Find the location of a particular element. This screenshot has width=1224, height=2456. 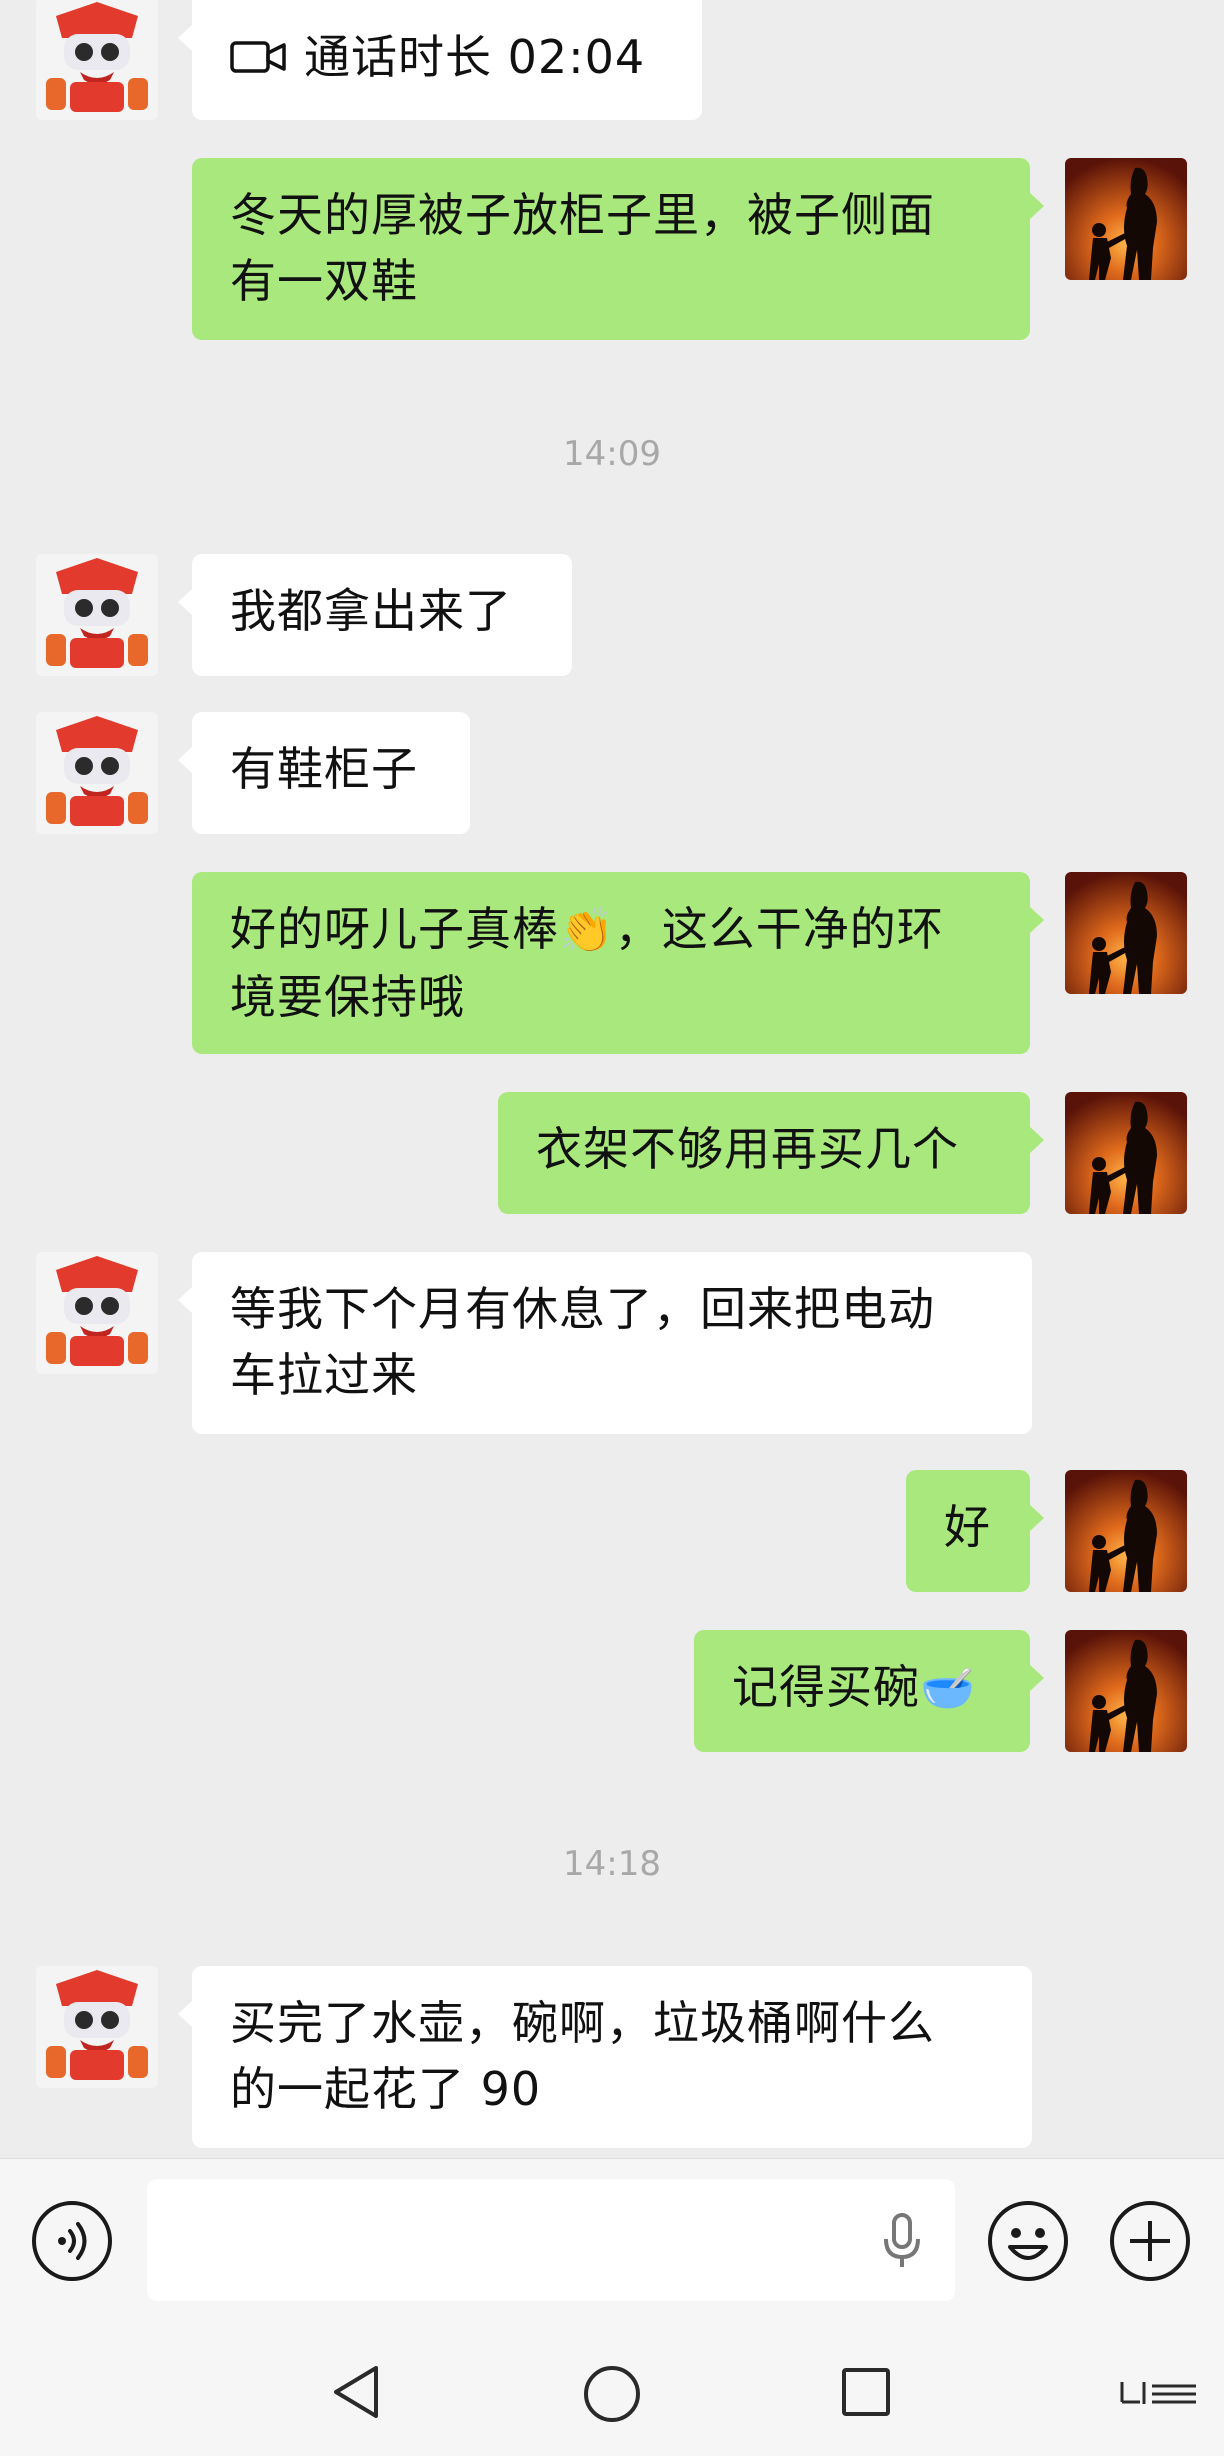

message-text-line: 记得买碗🥣 is located at coordinates (862, 1688).